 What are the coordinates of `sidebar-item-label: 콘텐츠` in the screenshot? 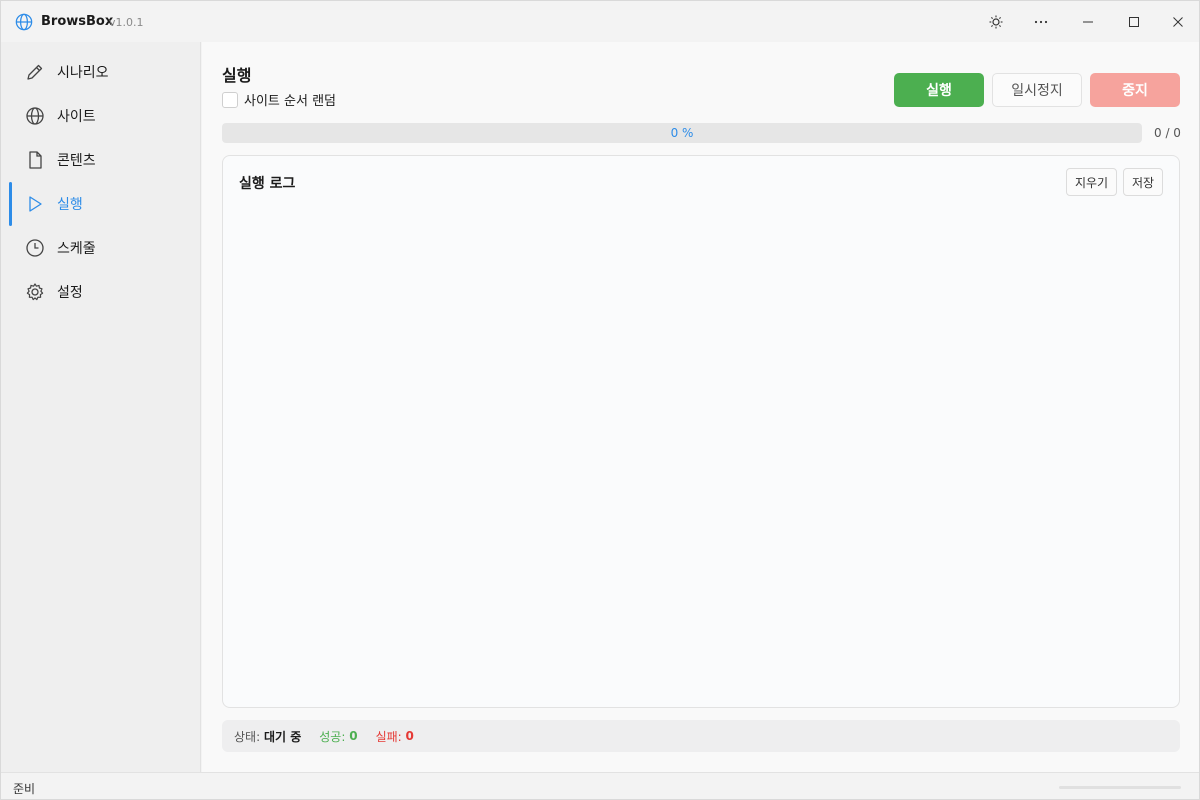 It's located at (76, 161).